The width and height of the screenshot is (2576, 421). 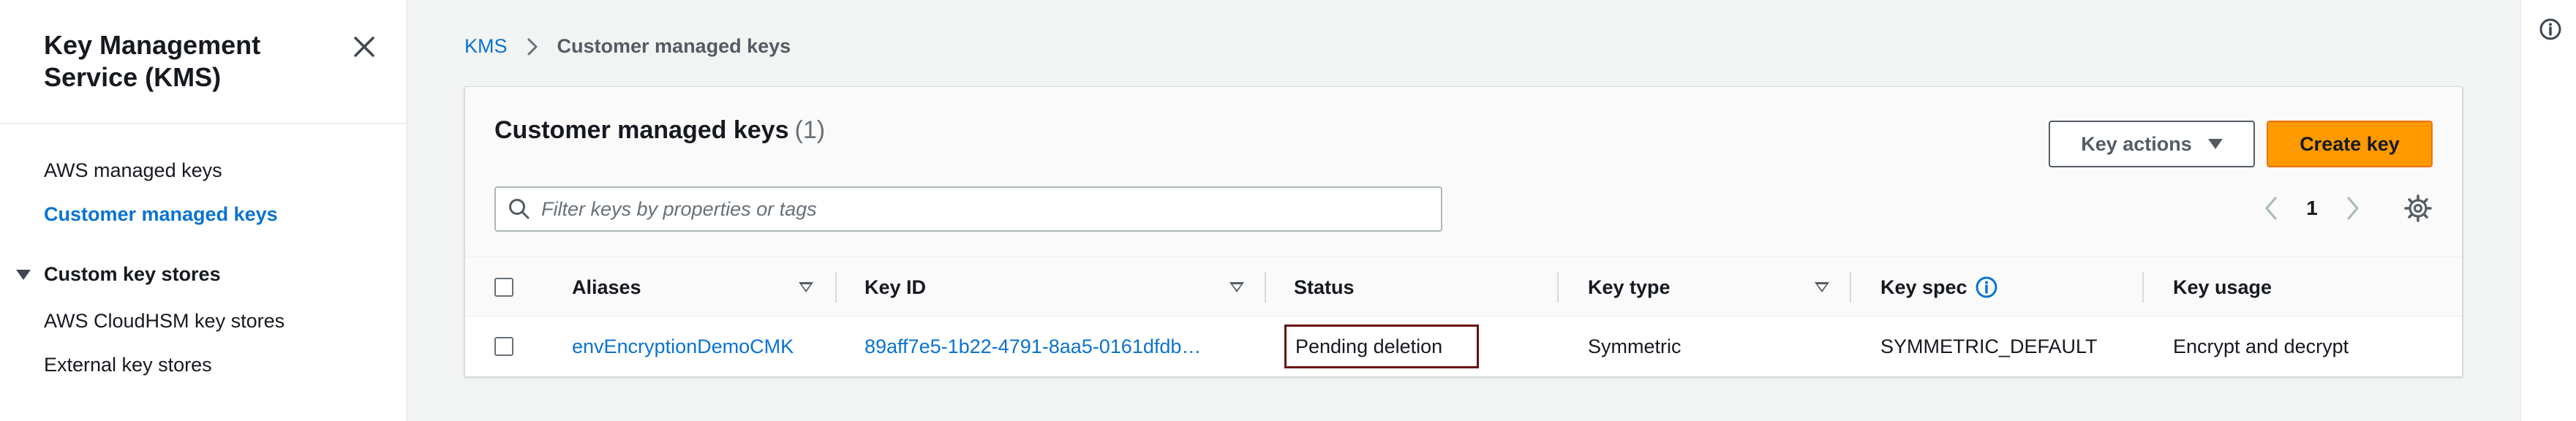 I want to click on key-type-cell: Symmetric, so click(x=1634, y=346).